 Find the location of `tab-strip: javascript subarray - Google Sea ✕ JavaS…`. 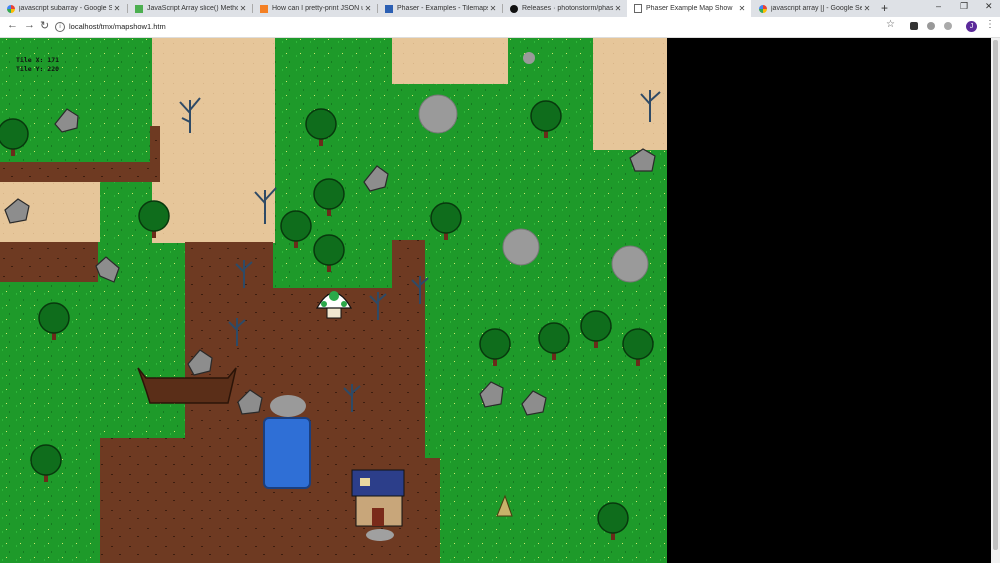

tab-strip: javascript subarray - Google Sea ✕ JavaS… is located at coordinates (500, 8).